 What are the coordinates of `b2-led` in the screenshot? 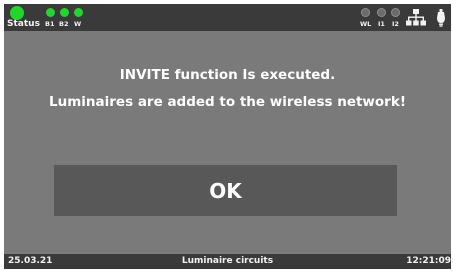 It's located at (64, 12).